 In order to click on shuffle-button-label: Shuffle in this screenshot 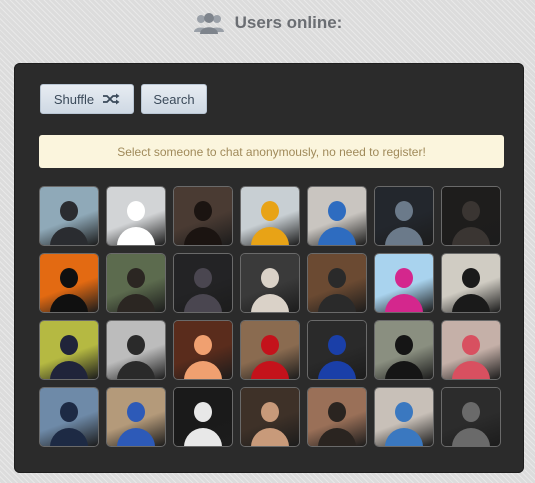, I will do `click(74, 99)`.